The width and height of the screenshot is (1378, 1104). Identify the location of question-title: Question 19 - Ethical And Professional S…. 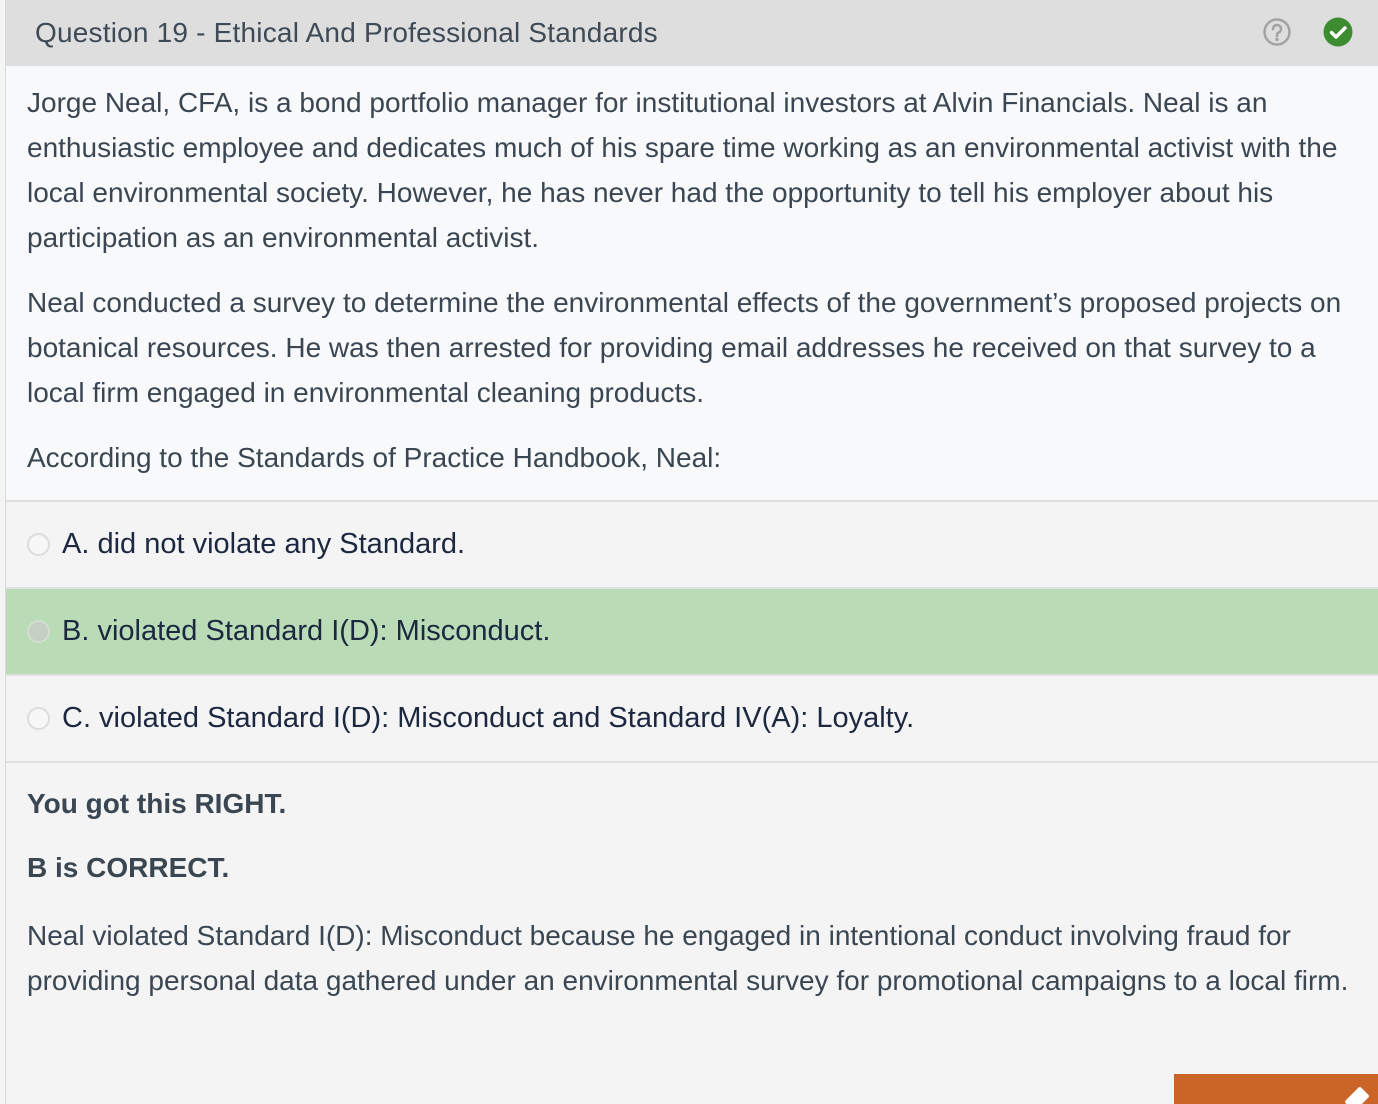
(346, 32).